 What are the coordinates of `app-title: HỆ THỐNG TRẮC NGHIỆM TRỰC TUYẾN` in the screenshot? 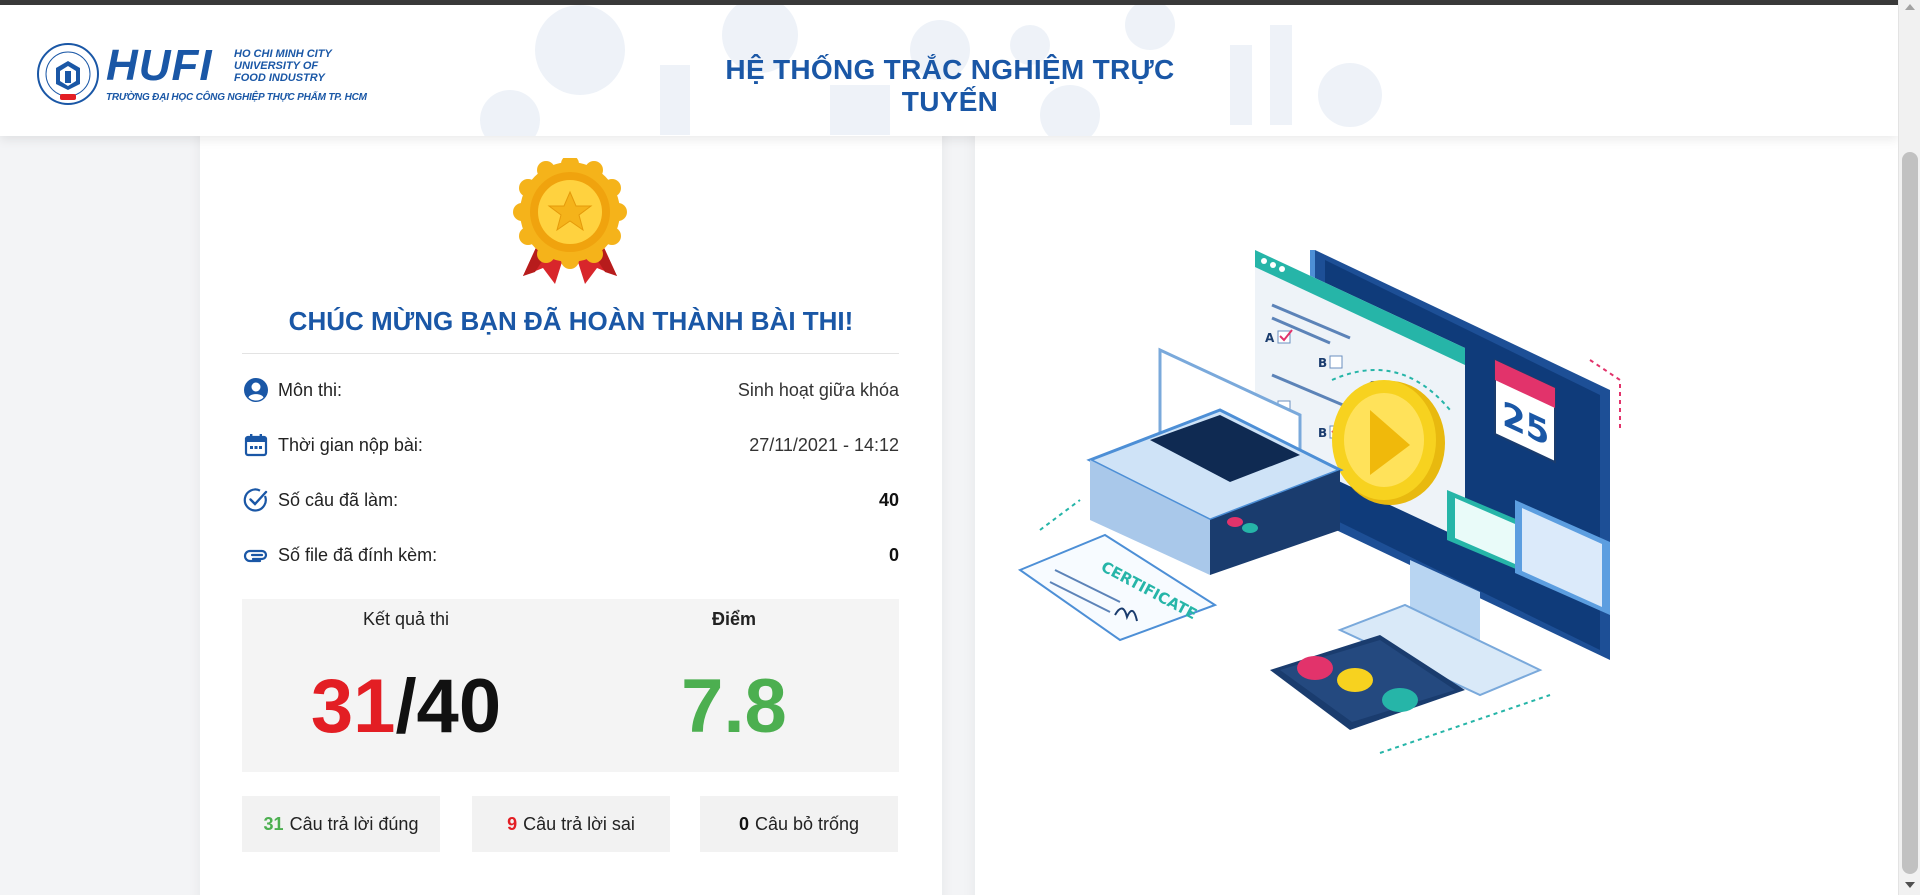 It's located at (950, 85).